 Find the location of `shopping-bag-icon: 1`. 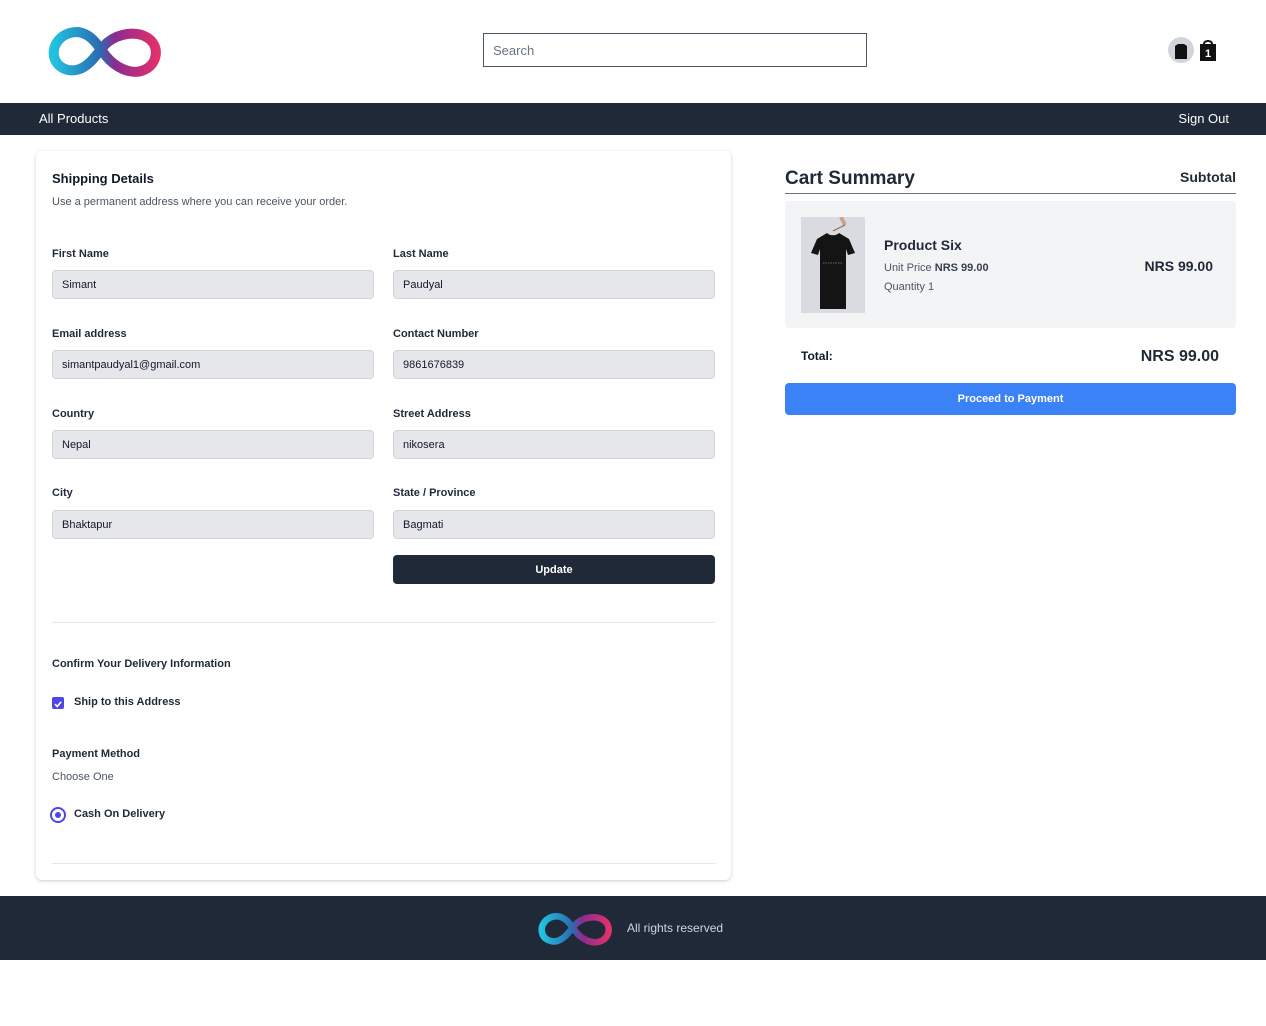

shopping-bag-icon: 1 is located at coordinates (1208, 50).